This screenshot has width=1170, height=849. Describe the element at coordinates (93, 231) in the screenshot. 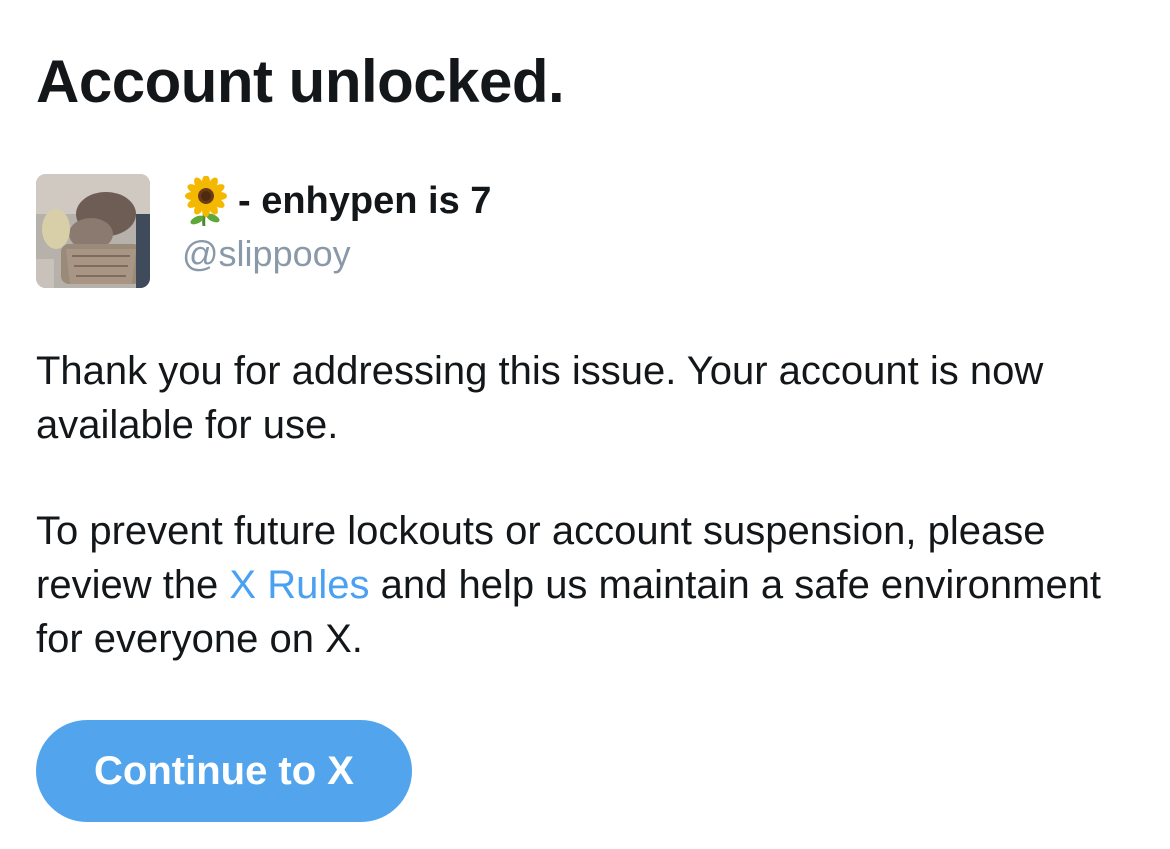

I see `avatar` at that location.